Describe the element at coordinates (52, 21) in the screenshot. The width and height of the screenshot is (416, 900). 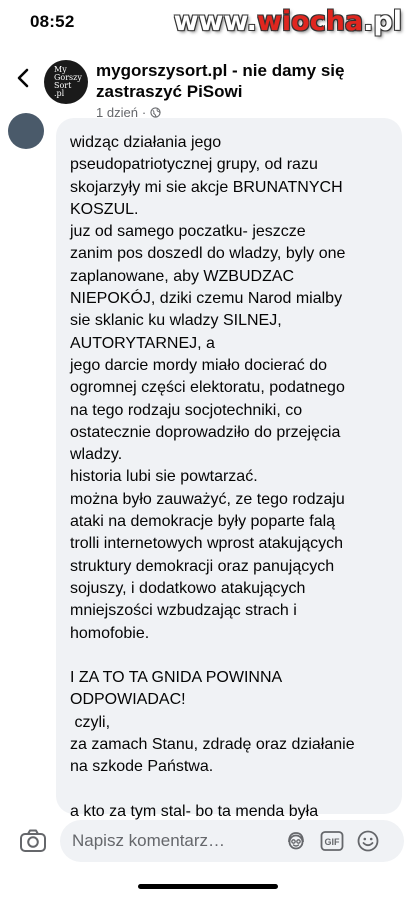
I see `status-time: 08:52` at that location.